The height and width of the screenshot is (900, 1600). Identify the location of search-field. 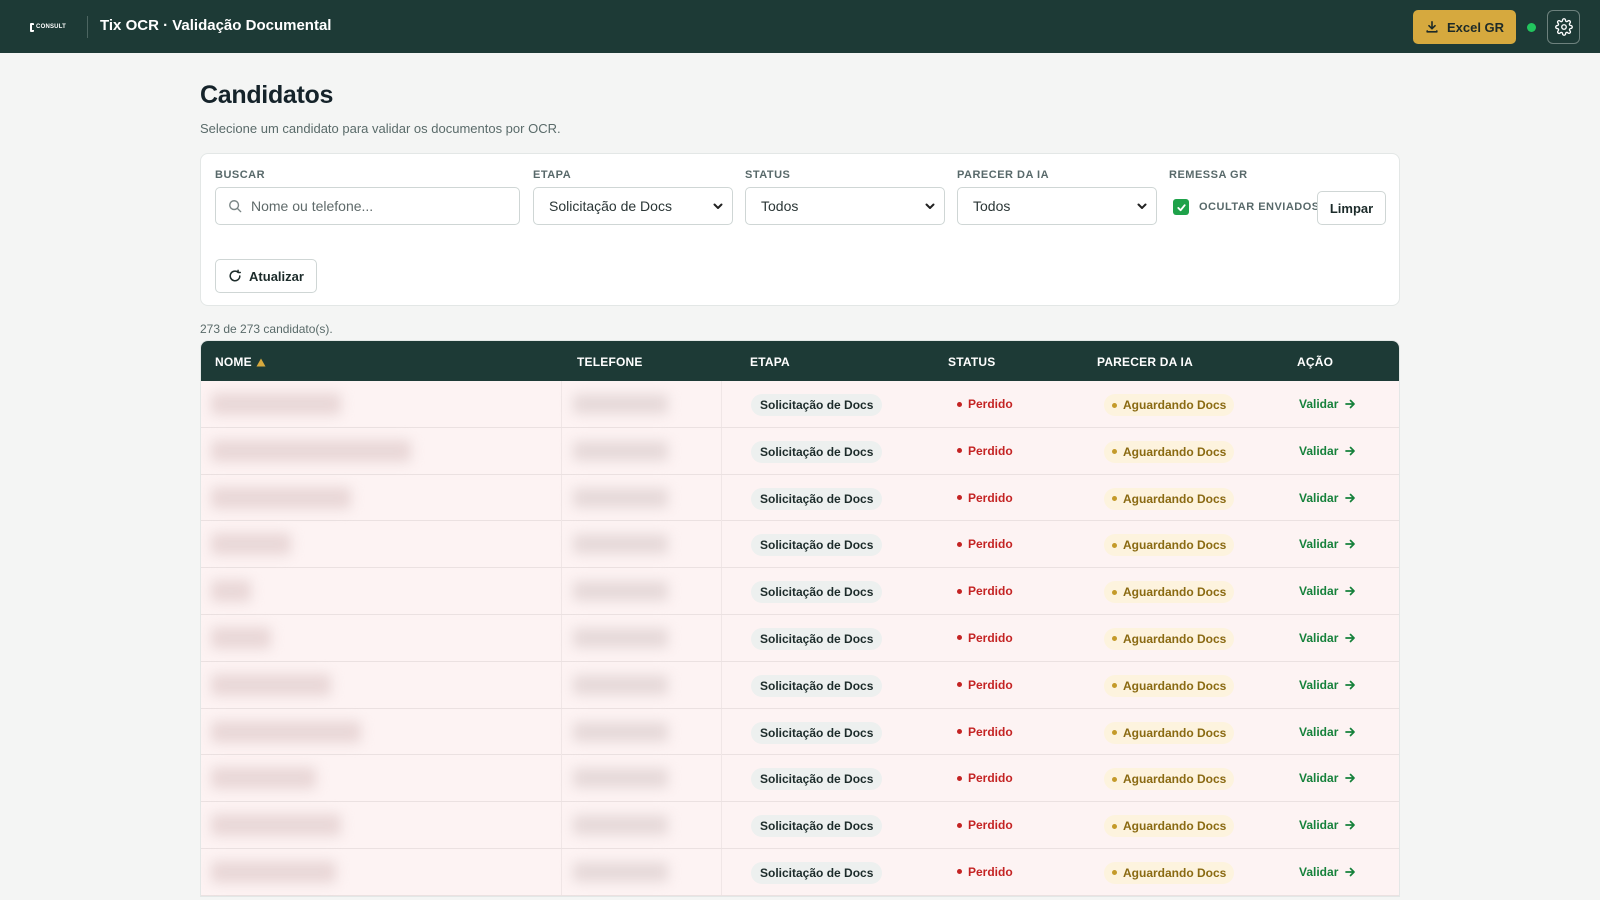
(367, 206).